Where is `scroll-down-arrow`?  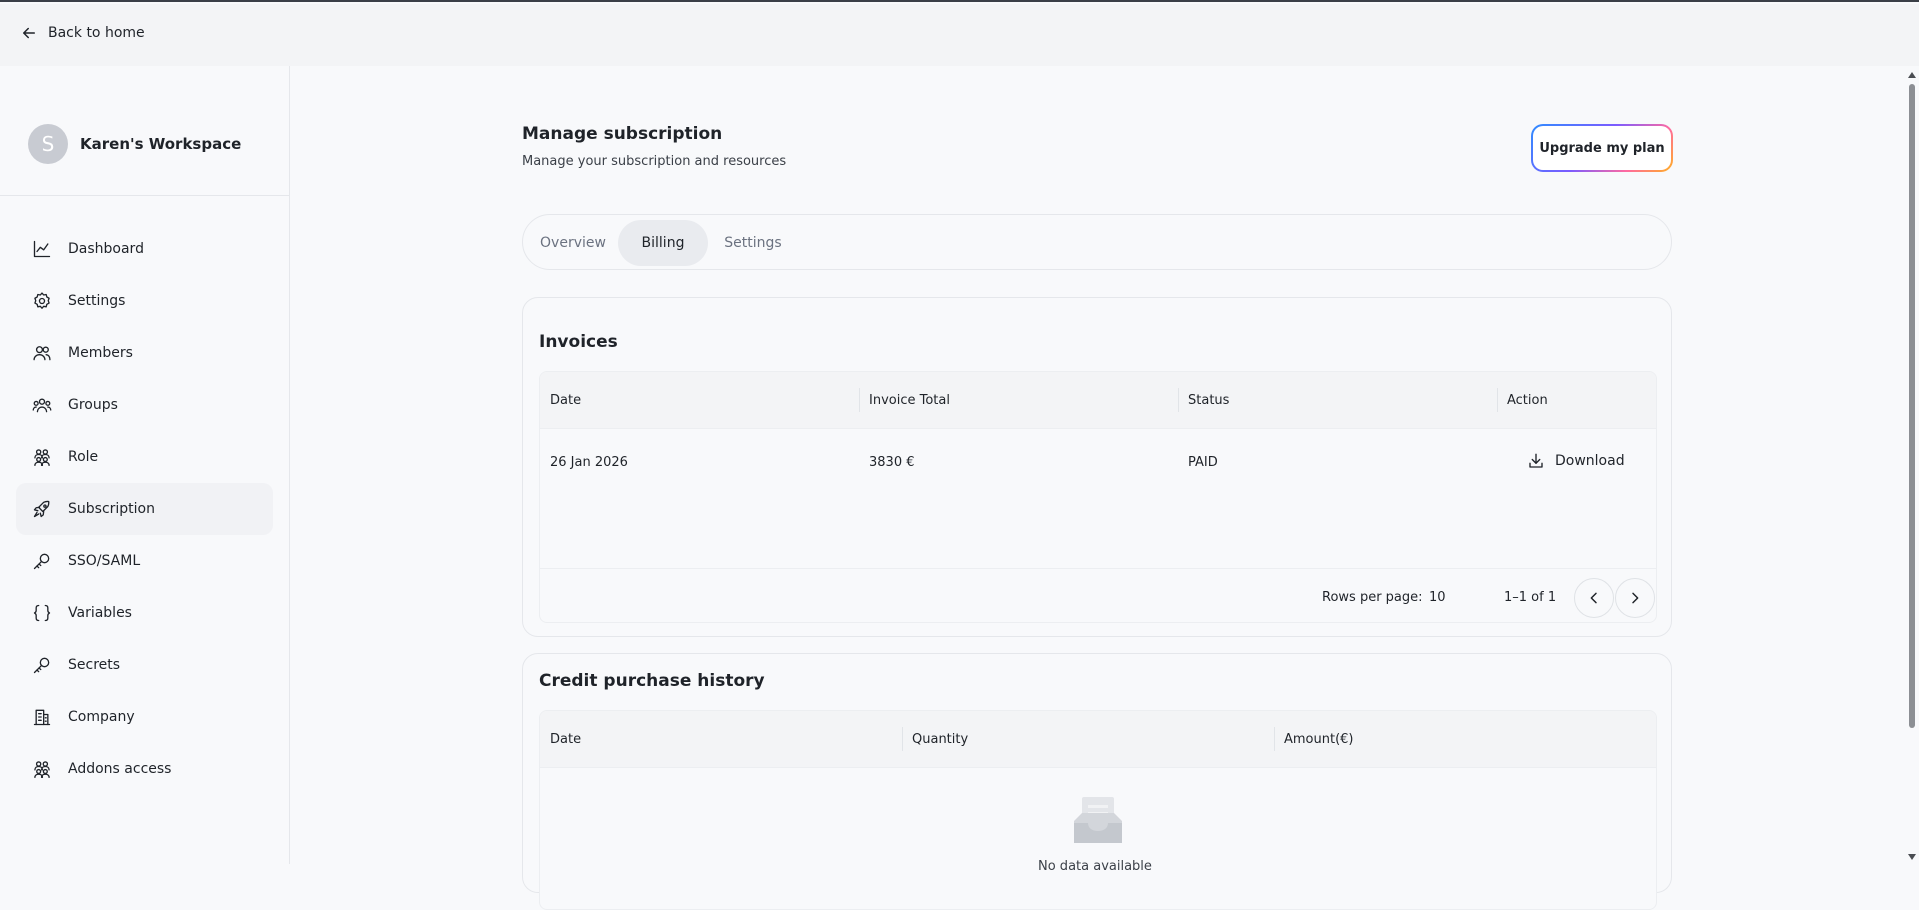
scroll-down-arrow is located at coordinates (1912, 857).